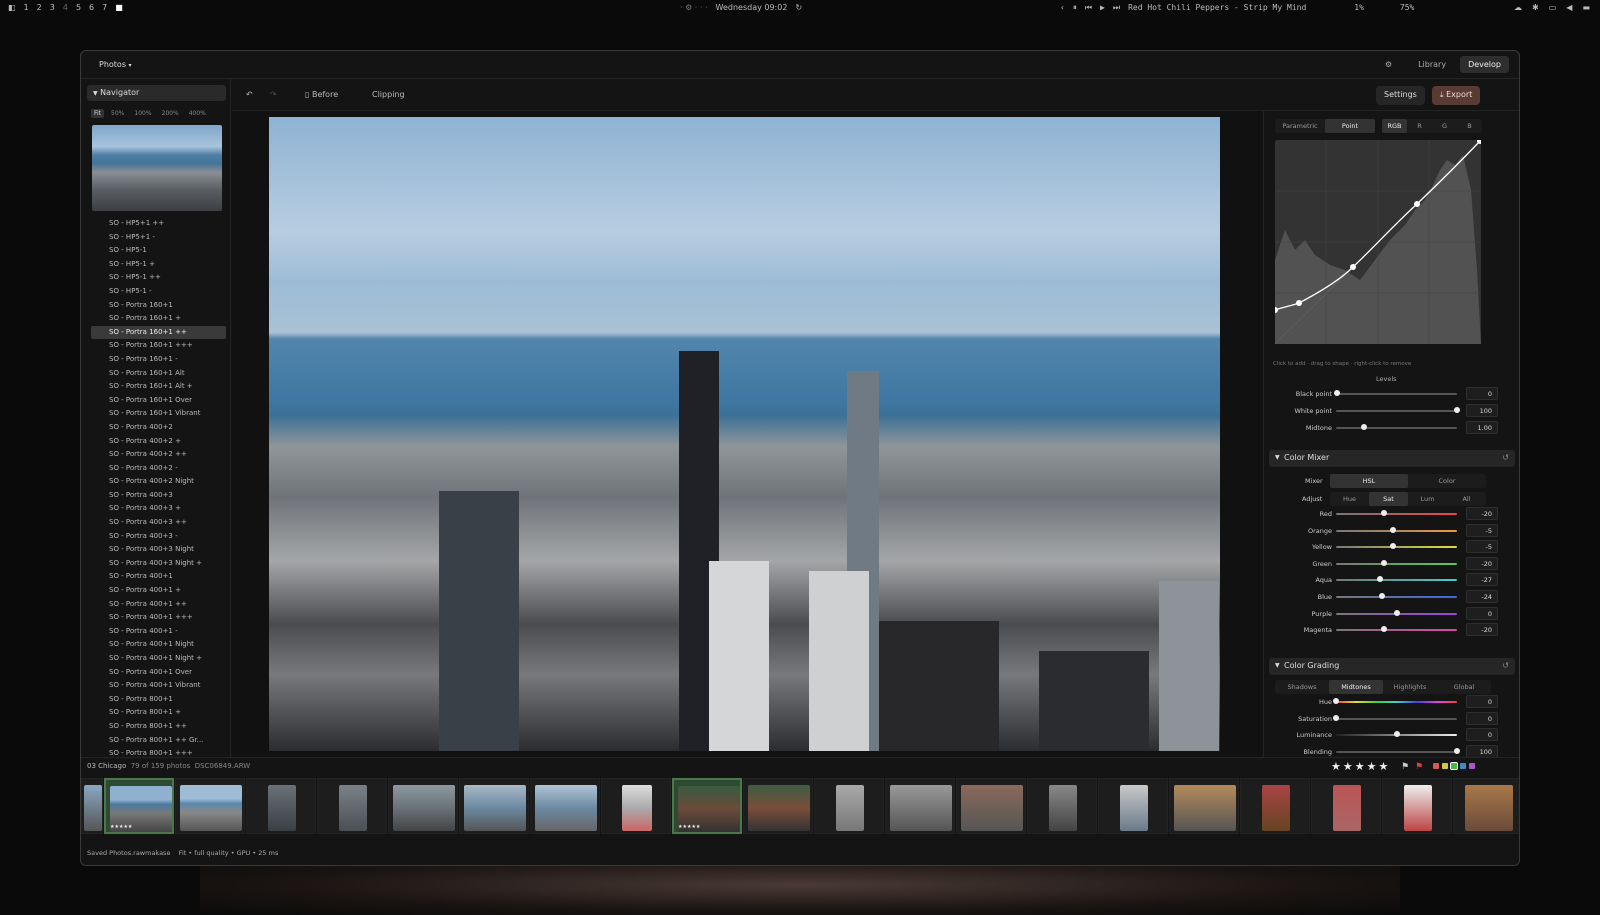 The height and width of the screenshot is (915, 1600). Describe the element at coordinates (1102, 8) in the screenshot. I see `play-icon: ▶` at that location.